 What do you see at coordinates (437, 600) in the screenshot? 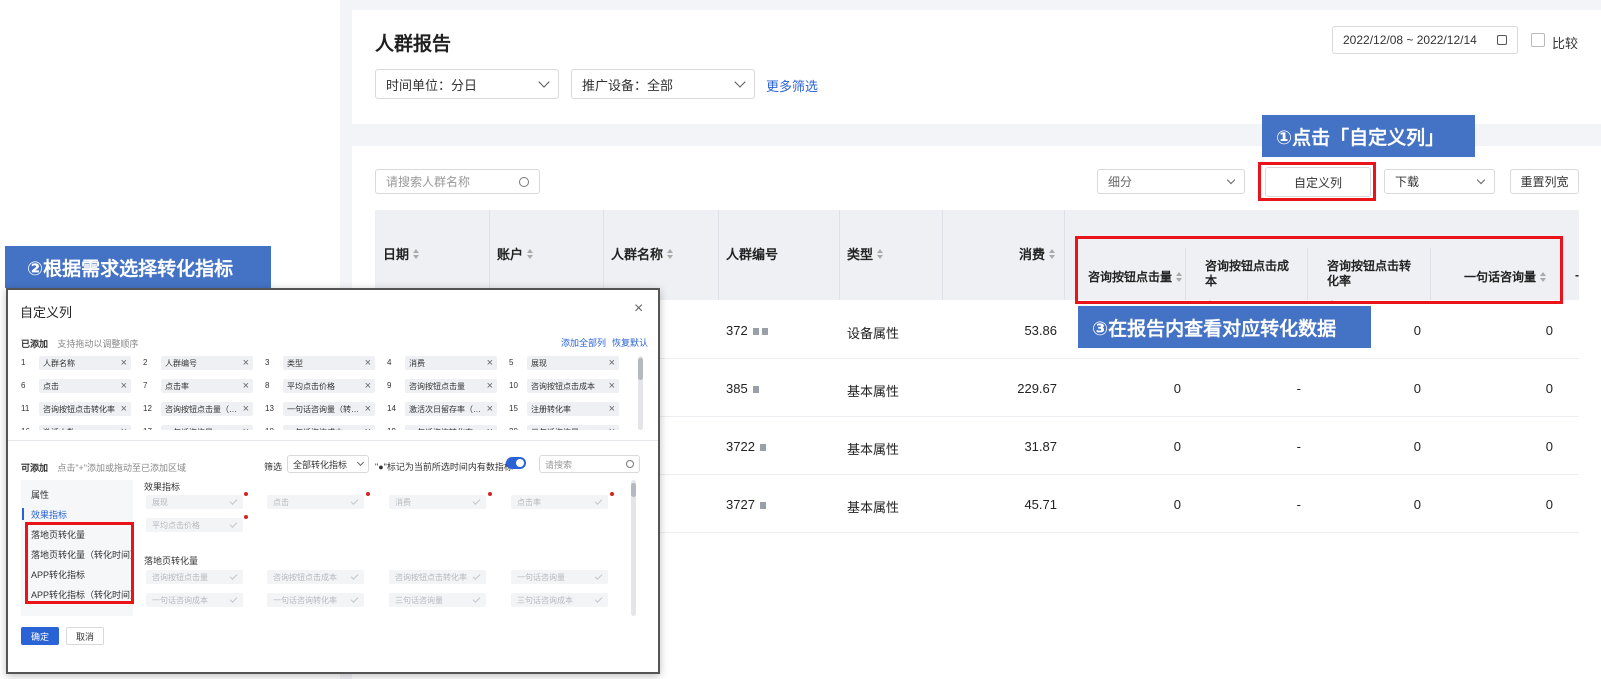
I see `landing-item: 三句话咨询量` at bounding box center [437, 600].